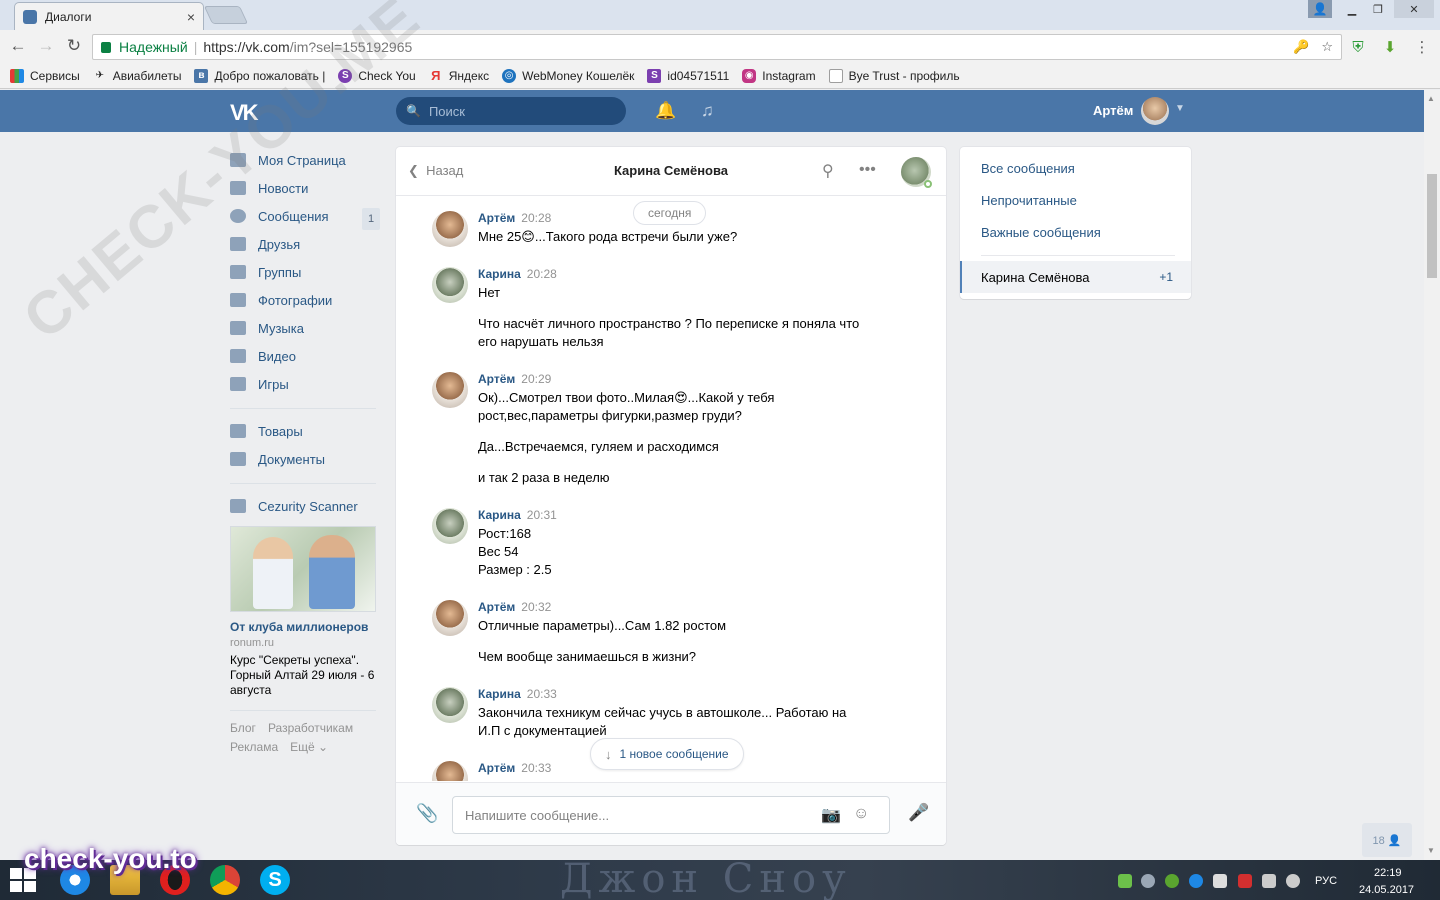  I want to click on clock-date: 24.05.2017, so click(1386, 890).